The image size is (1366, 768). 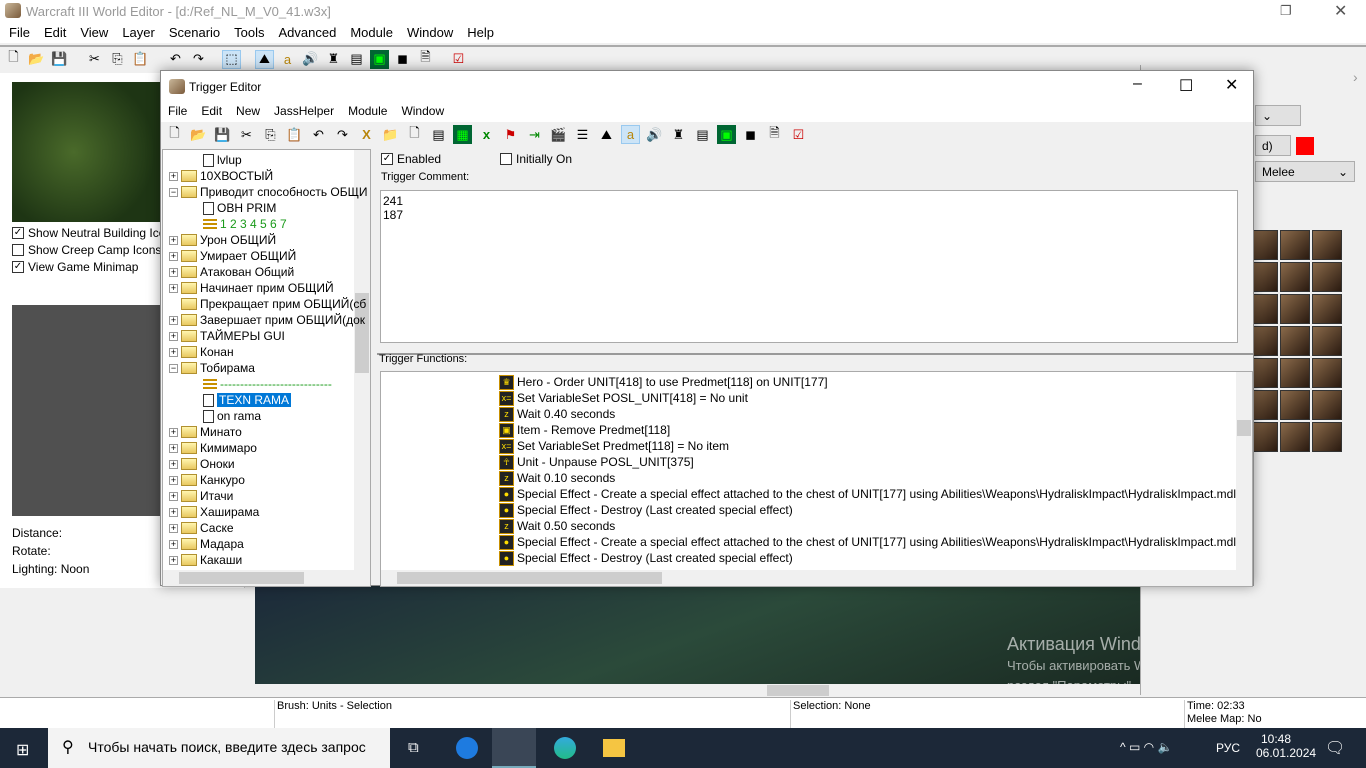 What do you see at coordinates (95, 232) in the screenshot?
I see `left-checkbox: ✓ Show Neutral Building Icons` at bounding box center [95, 232].